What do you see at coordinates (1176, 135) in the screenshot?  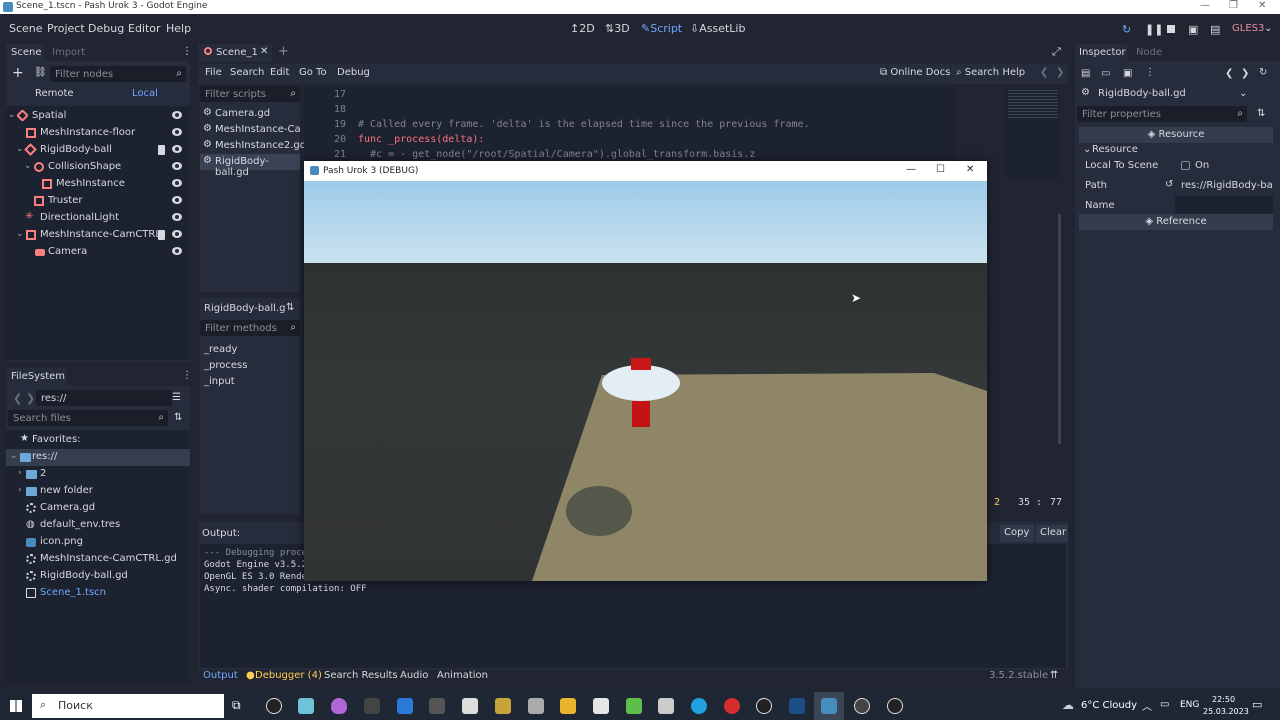 I see `resource-section-header: ◈ Resource` at bounding box center [1176, 135].